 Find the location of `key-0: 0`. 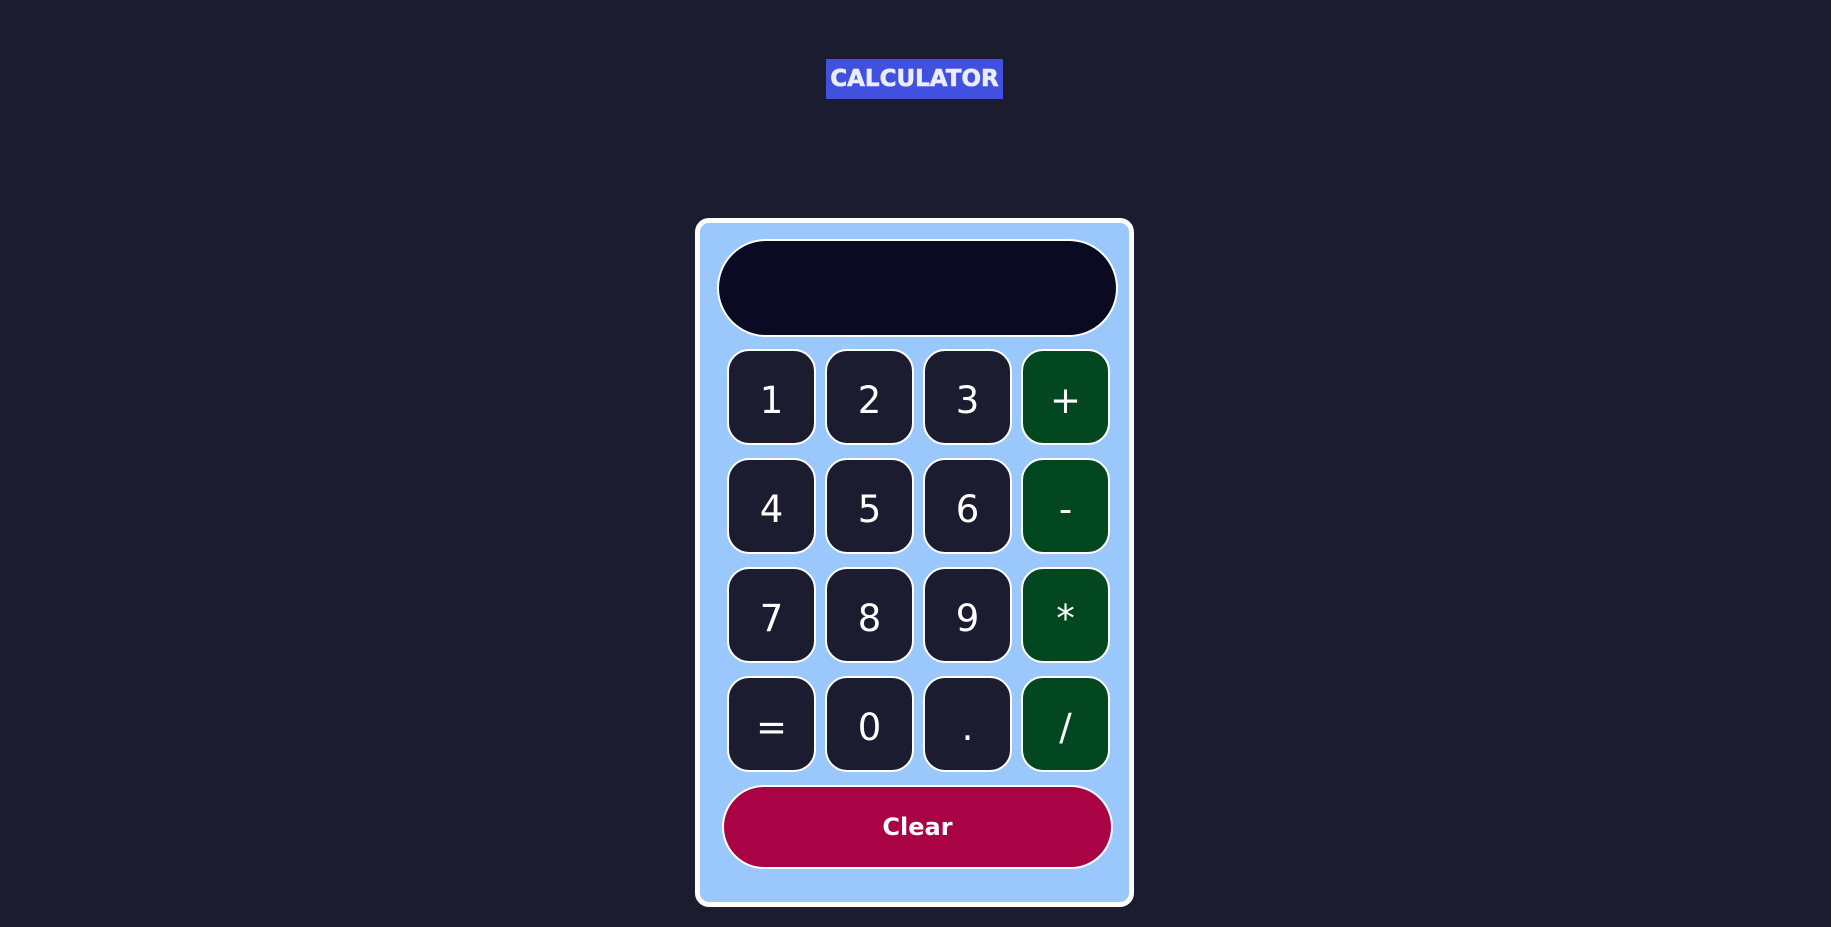

key-0: 0 is located at coordinates (869, 724).